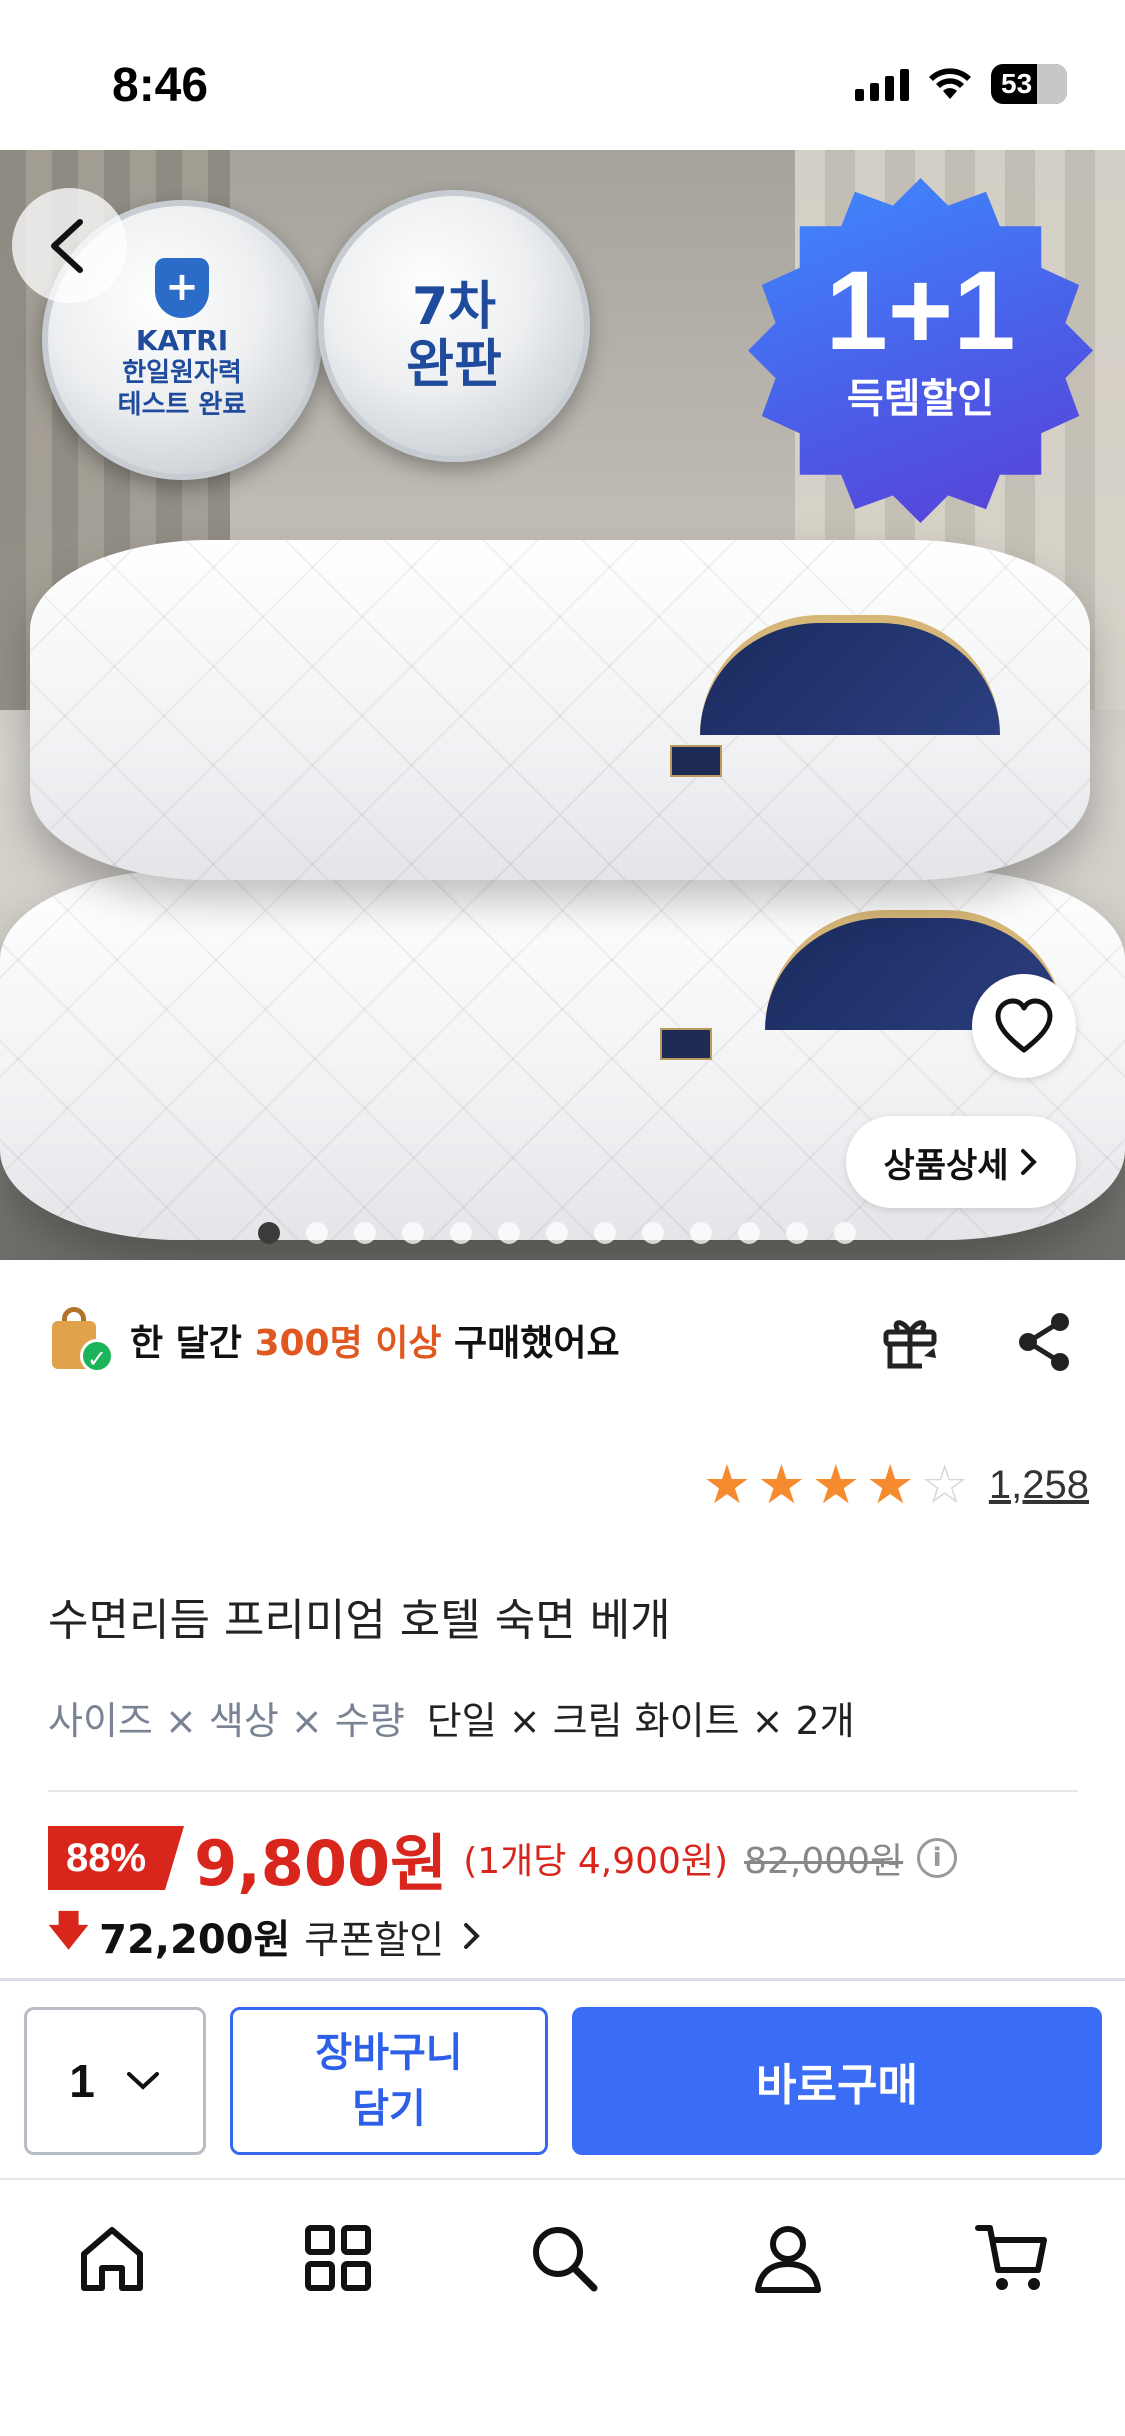 The height and width of the screenshot is (2436, 1125). I want to click on carousel-indicator, so click(557, 1233).